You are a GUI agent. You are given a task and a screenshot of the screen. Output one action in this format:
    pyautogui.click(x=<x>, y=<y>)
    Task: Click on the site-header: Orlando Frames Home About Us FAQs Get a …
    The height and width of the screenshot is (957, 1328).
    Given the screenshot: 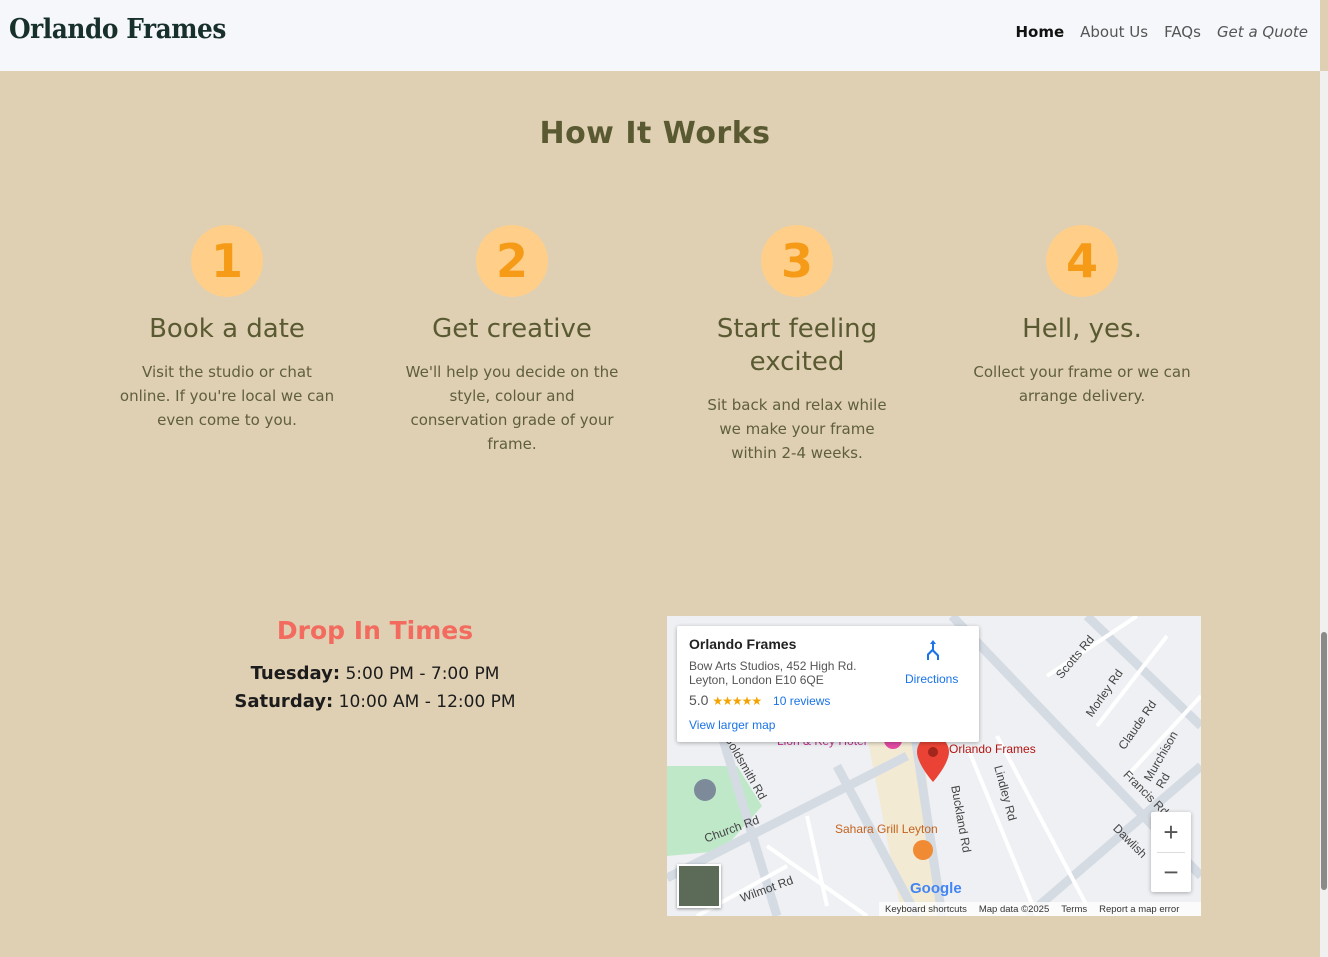 What is the action you would take?
    pyautogui.click(x=660, y=35)
    